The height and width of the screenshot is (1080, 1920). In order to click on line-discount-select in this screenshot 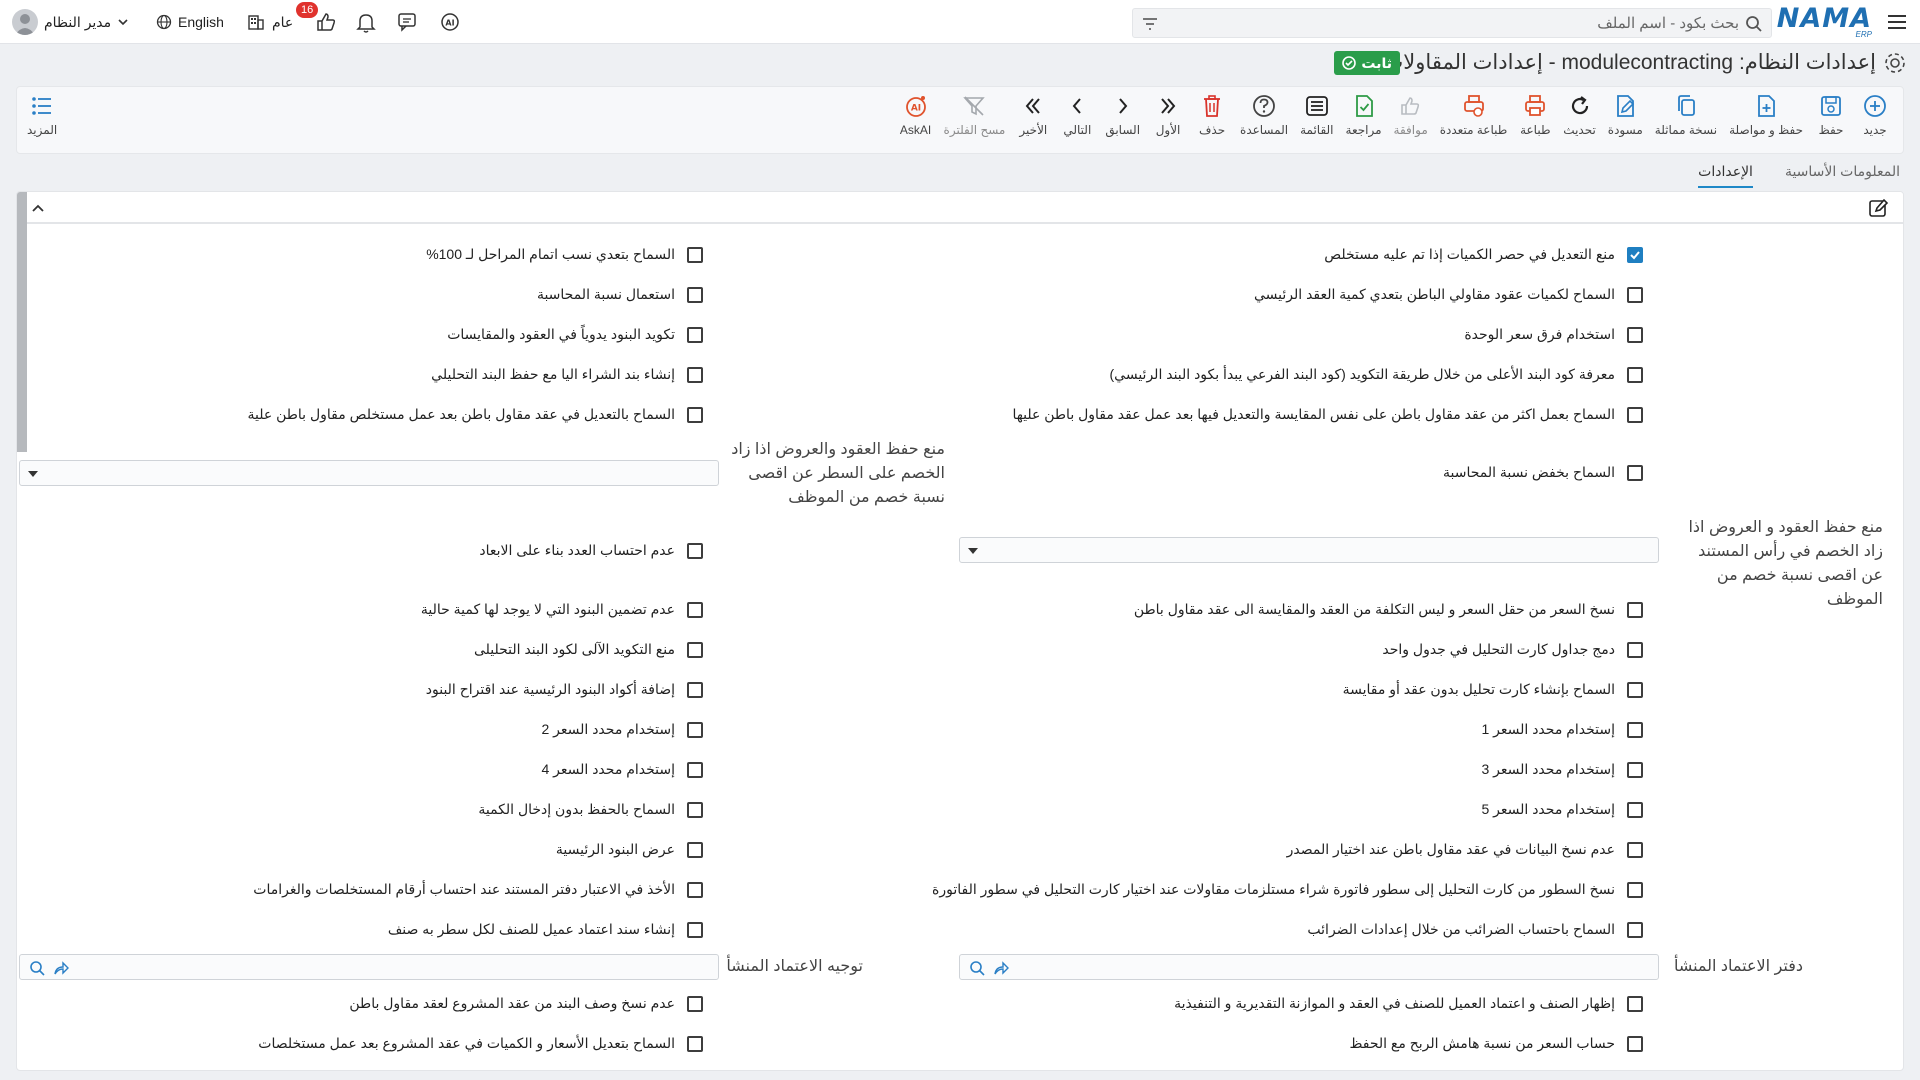, I will do `click(369, 473)`.